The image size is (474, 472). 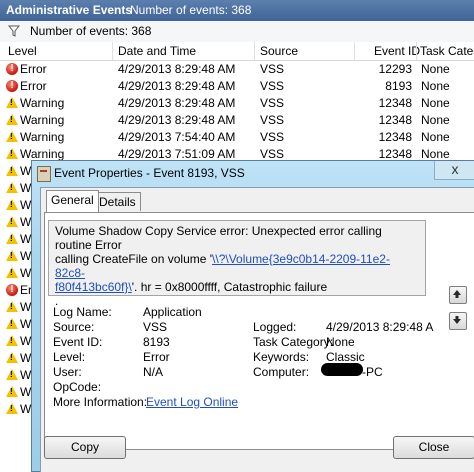 What do you see at coordinates (447, 51) in the screenshot?
I see `column-task-category: Task Categ` at bounding box center [447, 51].